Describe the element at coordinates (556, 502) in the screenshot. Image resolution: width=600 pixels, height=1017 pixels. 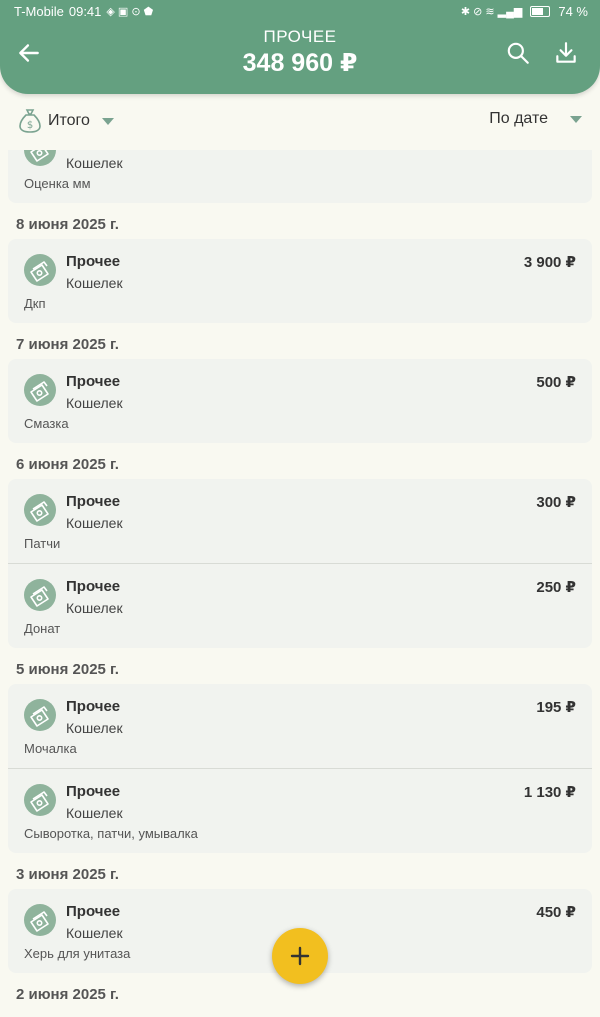
I see `transaction-amount: 300 ₽` at that location.